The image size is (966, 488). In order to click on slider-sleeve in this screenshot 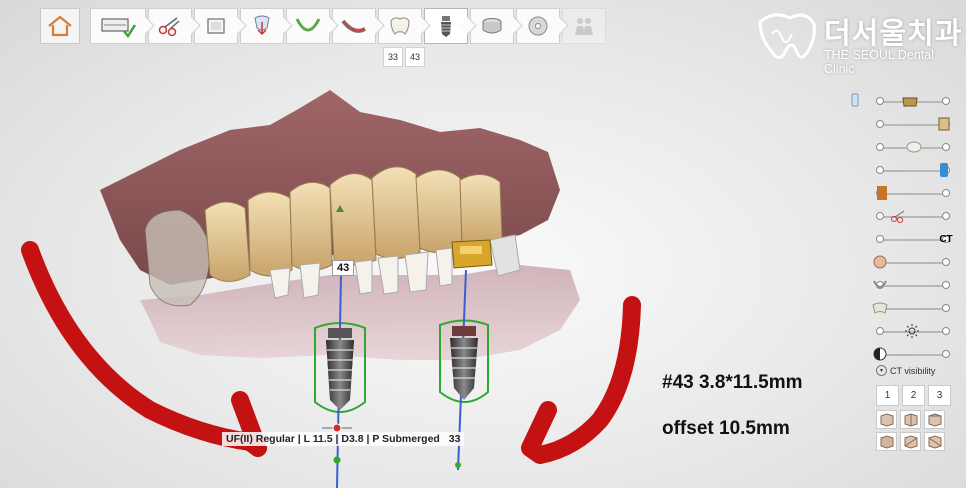, I will do `click(905, 170)`.